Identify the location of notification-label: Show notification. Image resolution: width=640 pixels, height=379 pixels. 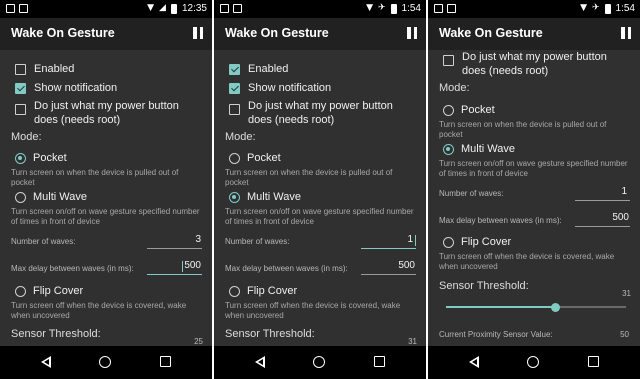
(290, 88).